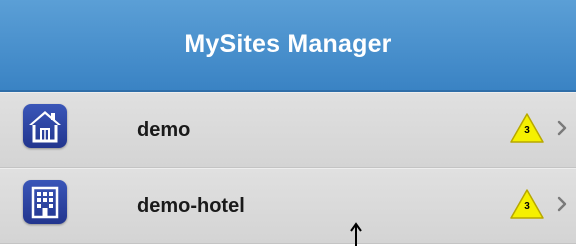  Describe the element at coordinates (164, 130) in the screenshot. I see `site-name: demo` at that location.